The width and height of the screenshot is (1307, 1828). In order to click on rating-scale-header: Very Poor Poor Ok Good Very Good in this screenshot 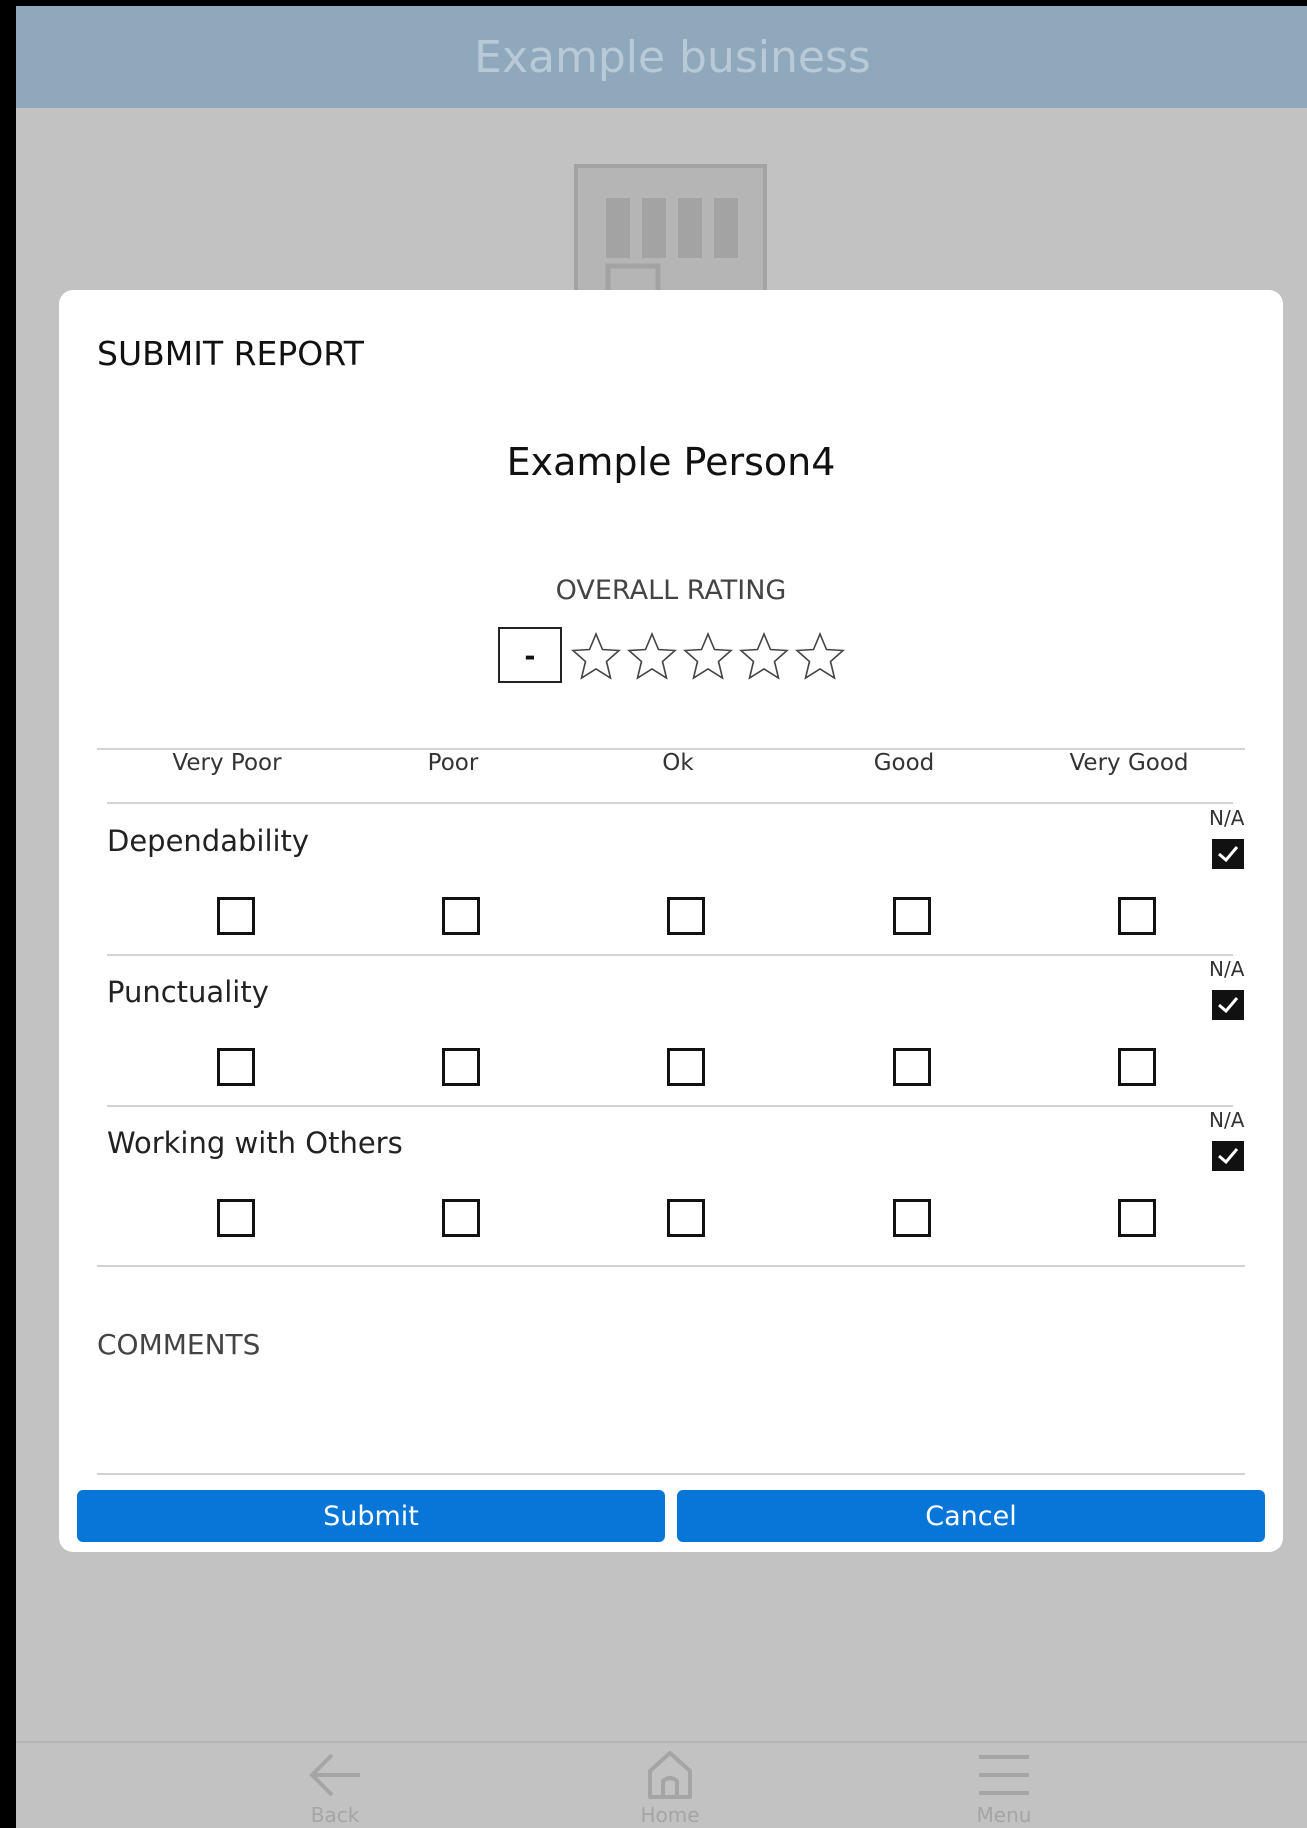, I will do `click(662, 768)`.